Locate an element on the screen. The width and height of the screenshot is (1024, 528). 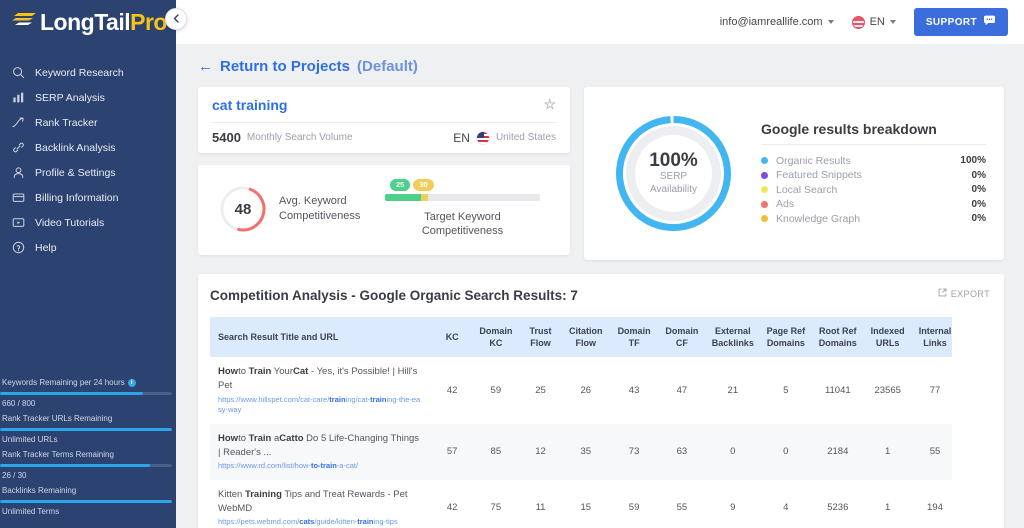
sidebar-item-profile-settings: Profile & Settings is located at coordinates (88, 172).